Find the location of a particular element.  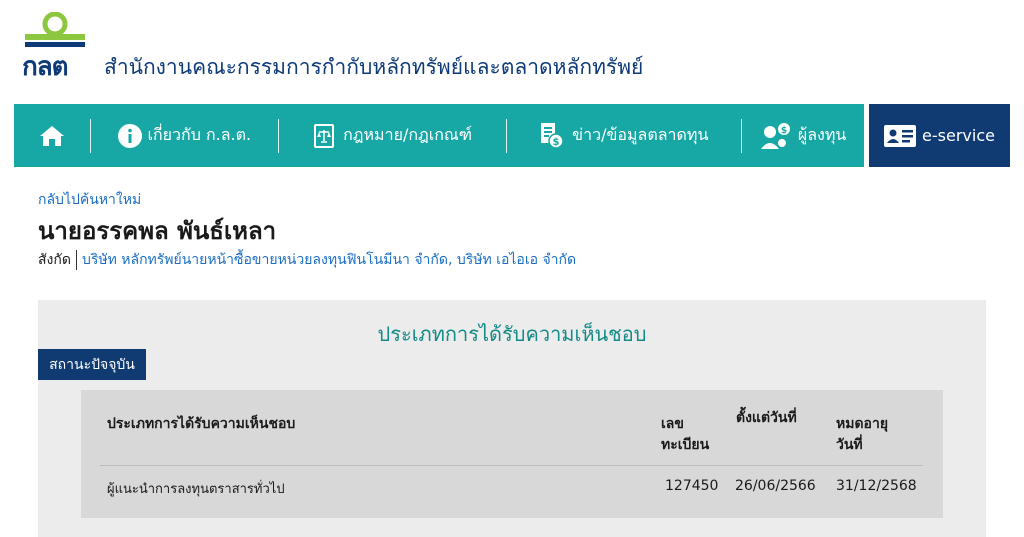

investor-icon: $ is located at coordinates (775, 135).